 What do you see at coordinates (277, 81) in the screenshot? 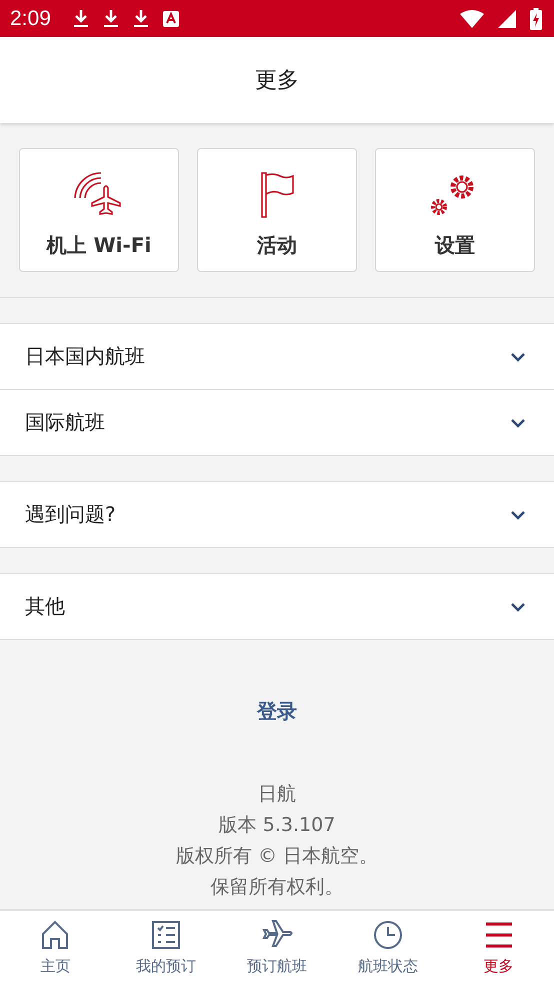
I see `page-title: 更多` at bounding box center [277, 81].